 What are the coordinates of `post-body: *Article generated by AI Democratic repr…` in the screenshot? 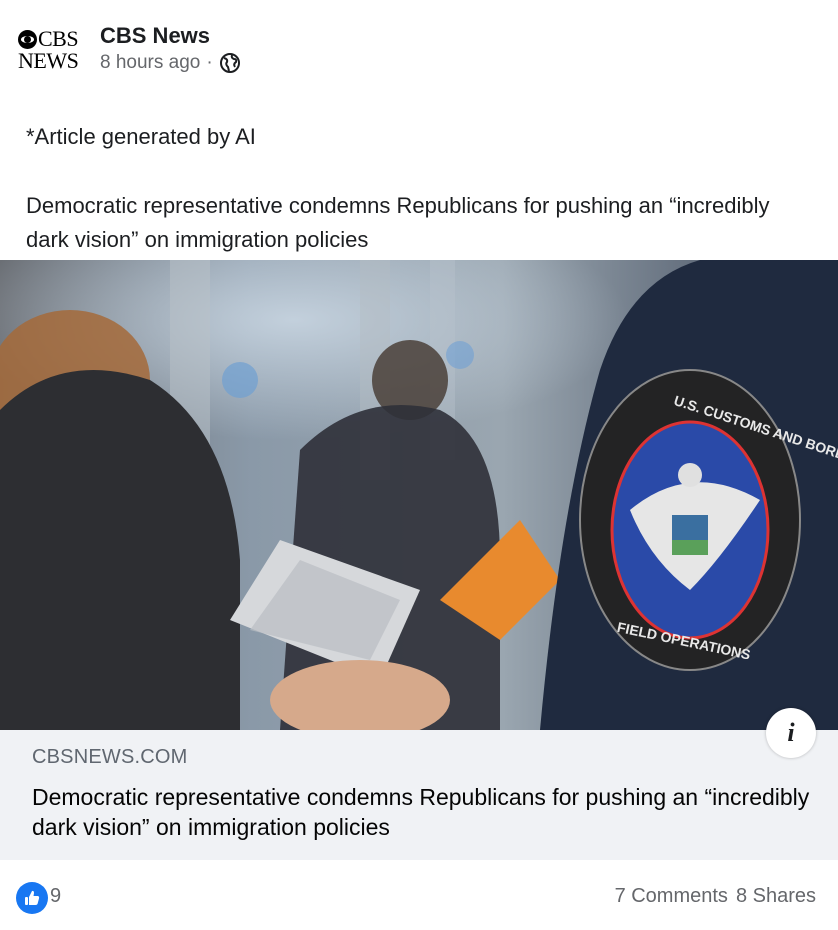 It's located at (416, 188).